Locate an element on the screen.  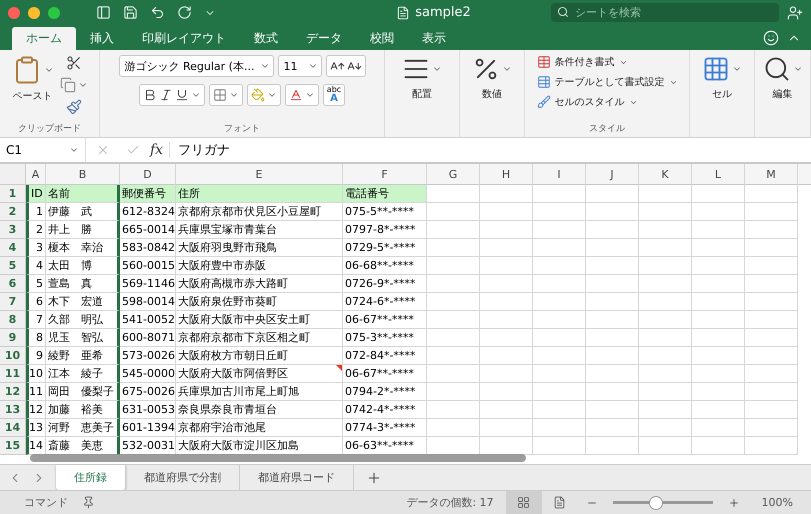
copy-icon is located at coordinates (68, 85).